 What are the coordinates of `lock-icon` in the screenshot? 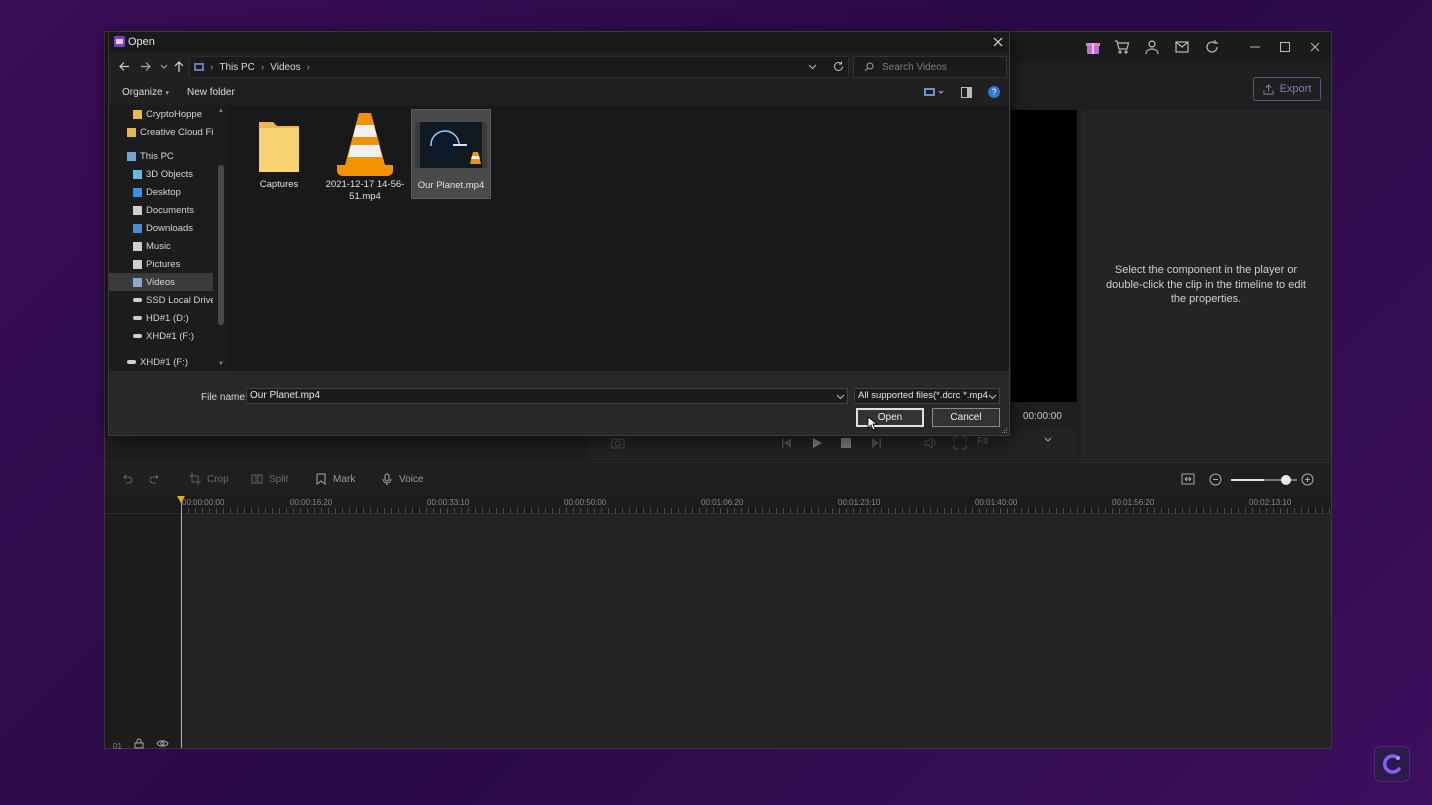 It's located at (139, 743).